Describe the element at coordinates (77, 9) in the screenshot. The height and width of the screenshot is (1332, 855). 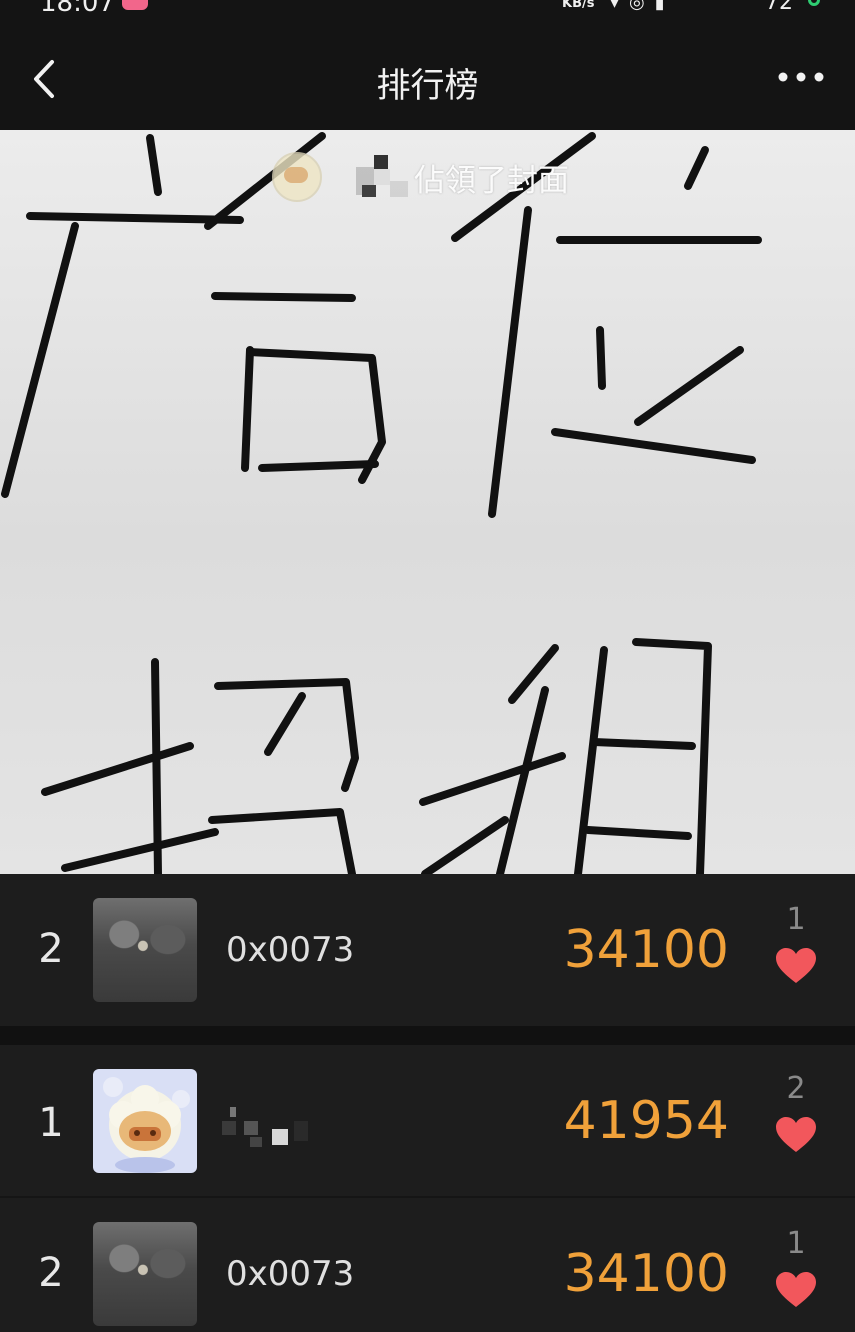
I see `status-time: 18:07` at that location.